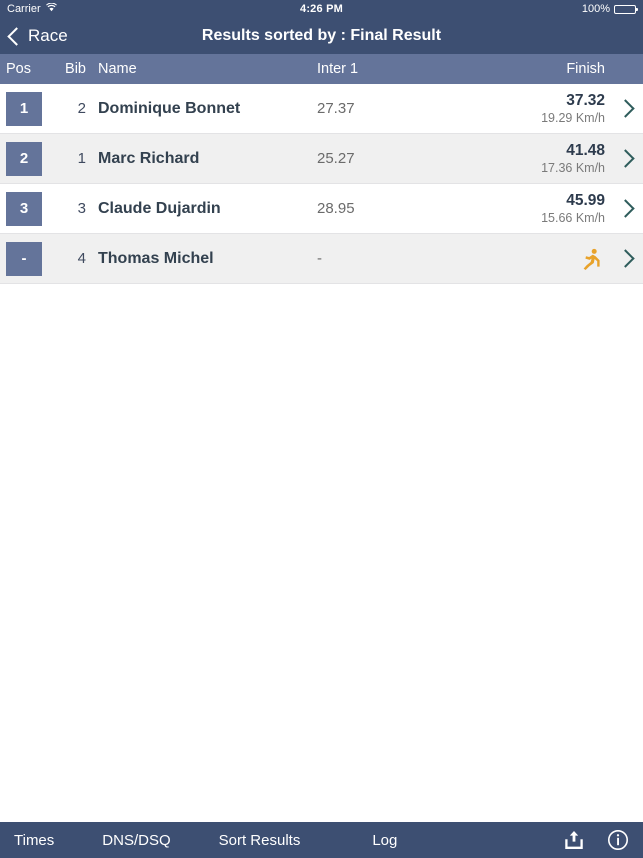 This screenshot has width=643, height=858. What do you see at coordinates (156, 258) in the screenshot?
I see `cell-name: Thomas Michel` at bounding box center [156, 258].